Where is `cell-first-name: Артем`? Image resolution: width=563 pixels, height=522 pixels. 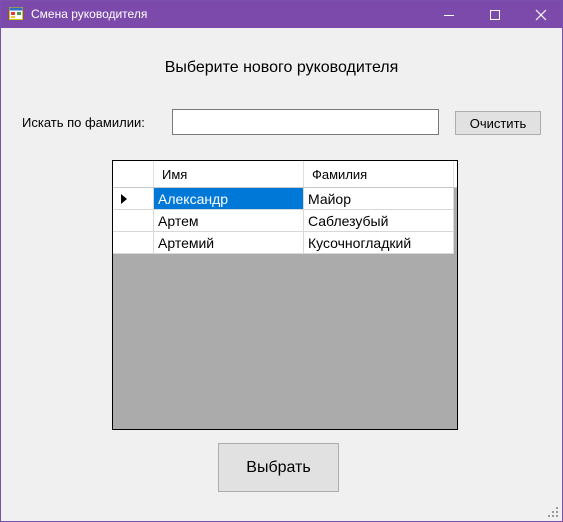 cell-first-name: Артем is located at coordinates (229, 220).